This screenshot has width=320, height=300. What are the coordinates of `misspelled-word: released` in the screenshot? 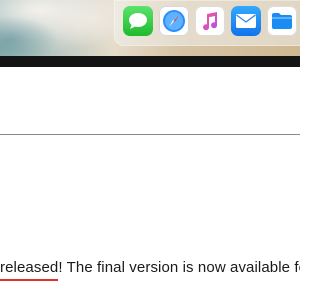 It's located at (29, 269).